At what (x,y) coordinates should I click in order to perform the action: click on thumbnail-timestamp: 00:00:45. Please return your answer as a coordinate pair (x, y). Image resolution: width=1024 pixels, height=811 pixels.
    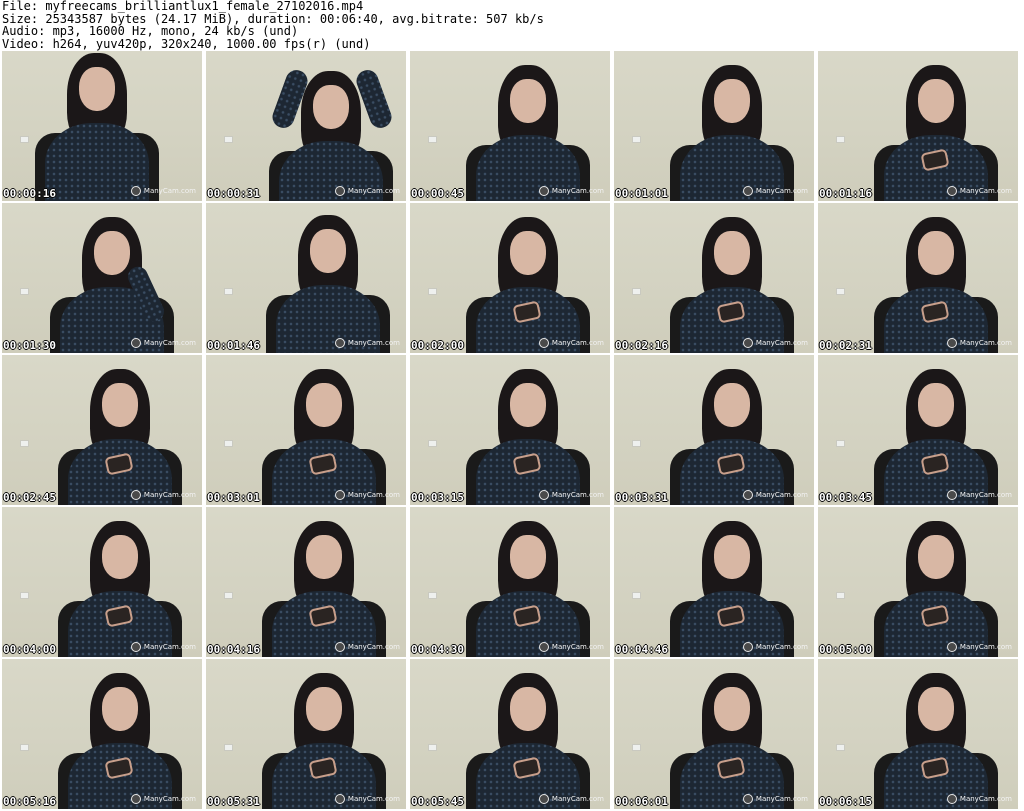
    Looking at the image, I should click on (437, 193).